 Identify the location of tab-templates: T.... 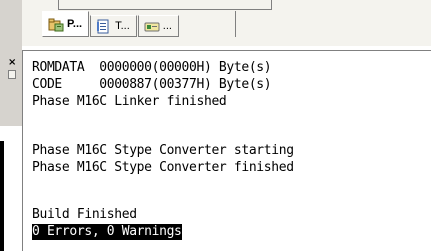
(113, 26).